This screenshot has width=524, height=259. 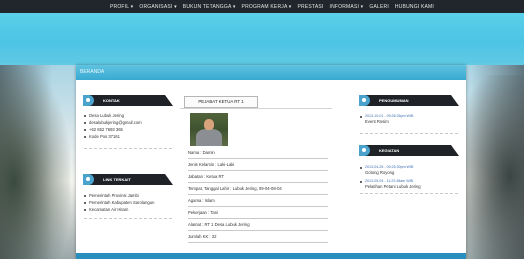 I want to click on field-jabatan: Jabatan : Ketua RT, so click(x=206, y=176).